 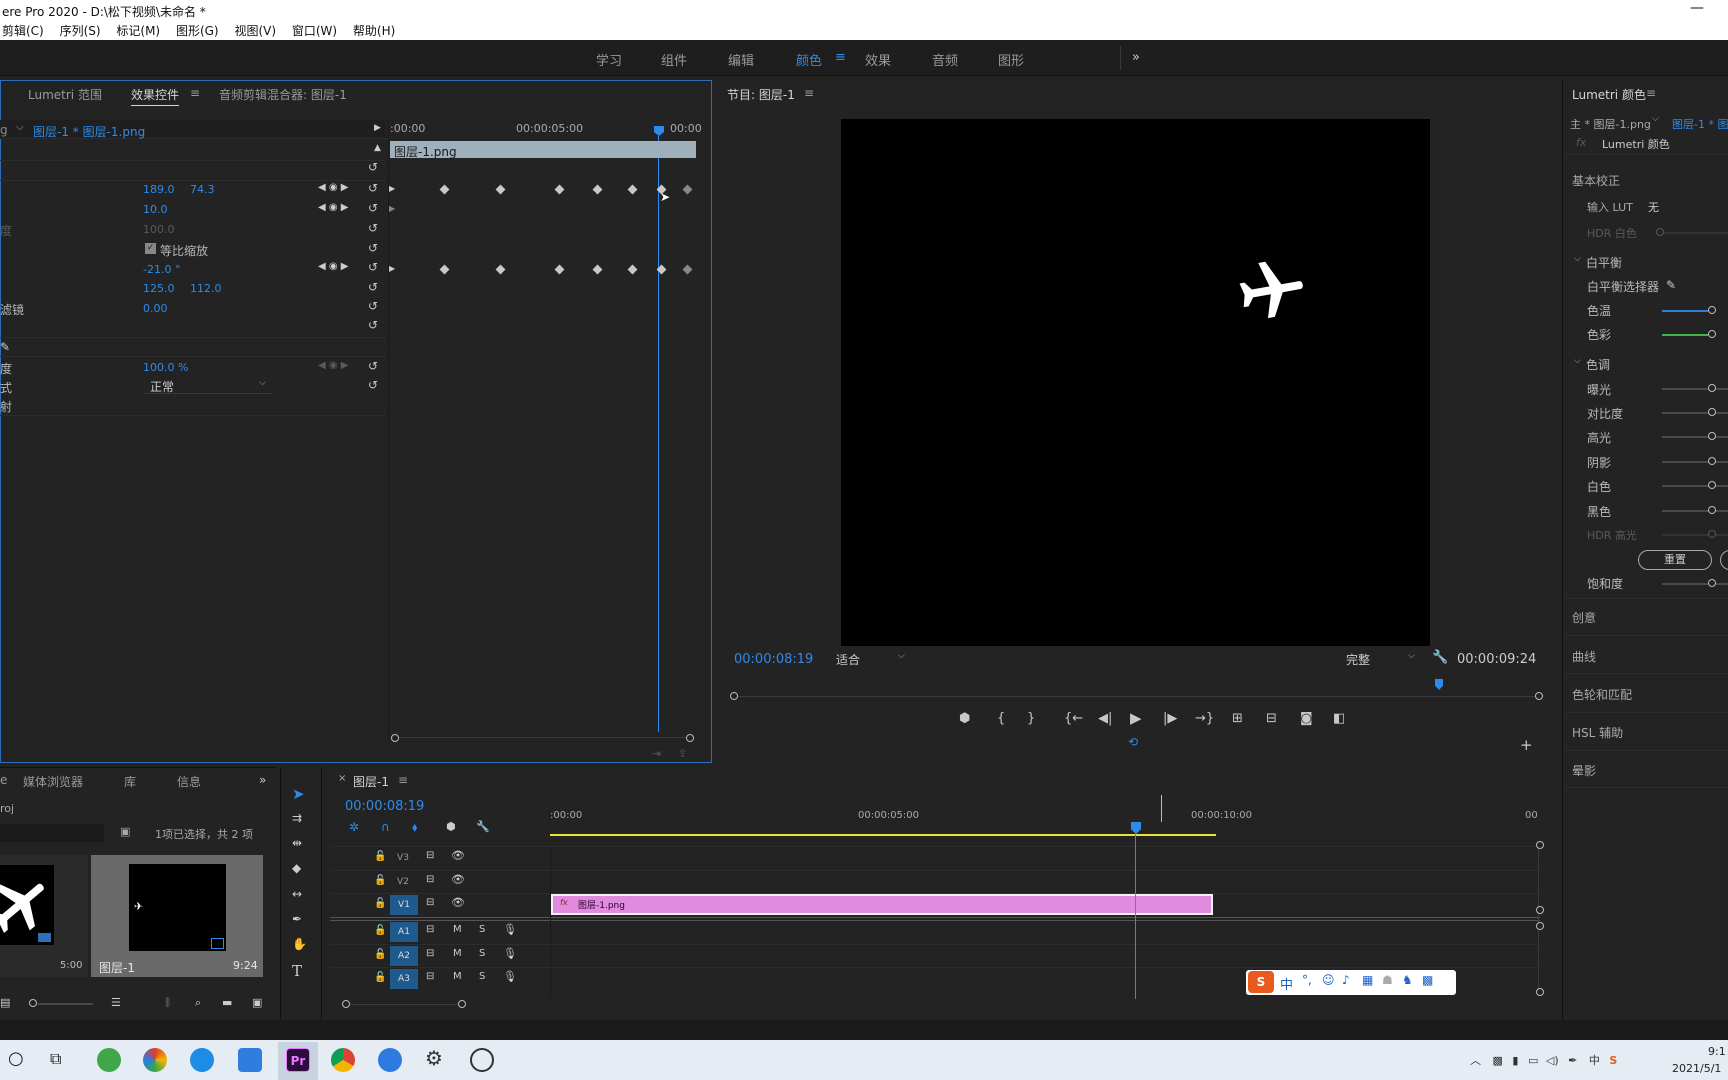 I want to click on program-menu-icon: ≡, so click(x=809, y=93).